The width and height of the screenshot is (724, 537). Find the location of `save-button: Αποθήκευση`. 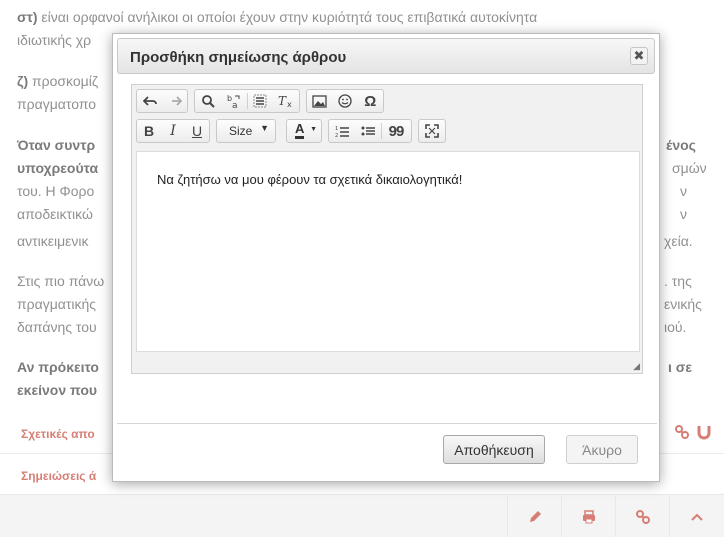

save-button: Αποθήκευση is located at coordinates (494, 449).